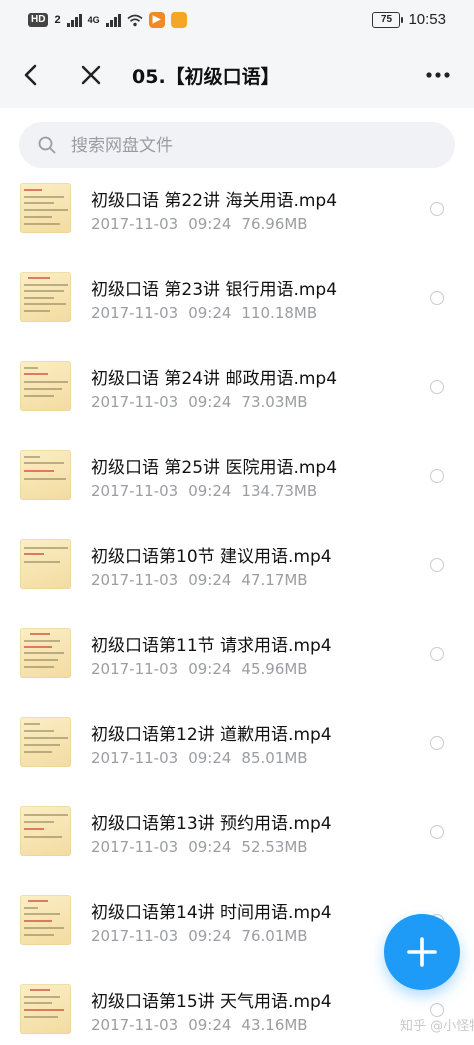 The image size is (474, 1045). I want to click on file-meta: 2017-11-03 09:24 76.01MB, so click(199, 936).